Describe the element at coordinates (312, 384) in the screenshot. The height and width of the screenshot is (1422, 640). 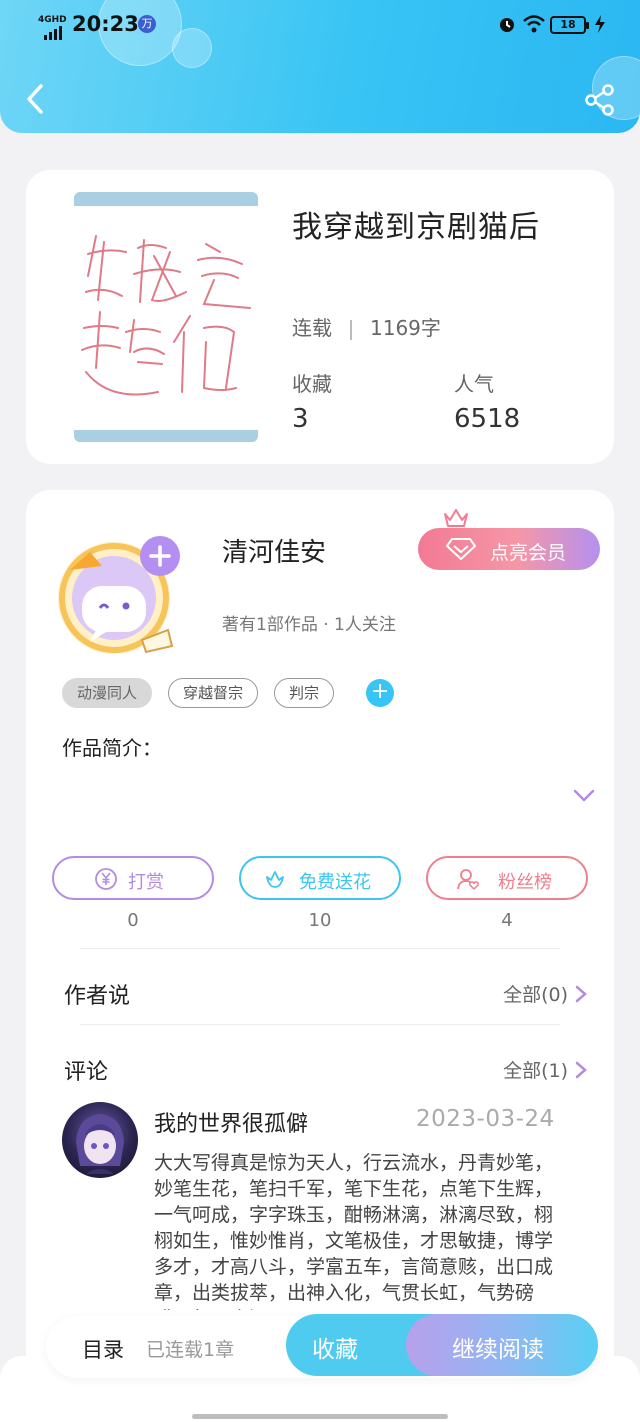
I see `favorites-label: 收藏` at that location.